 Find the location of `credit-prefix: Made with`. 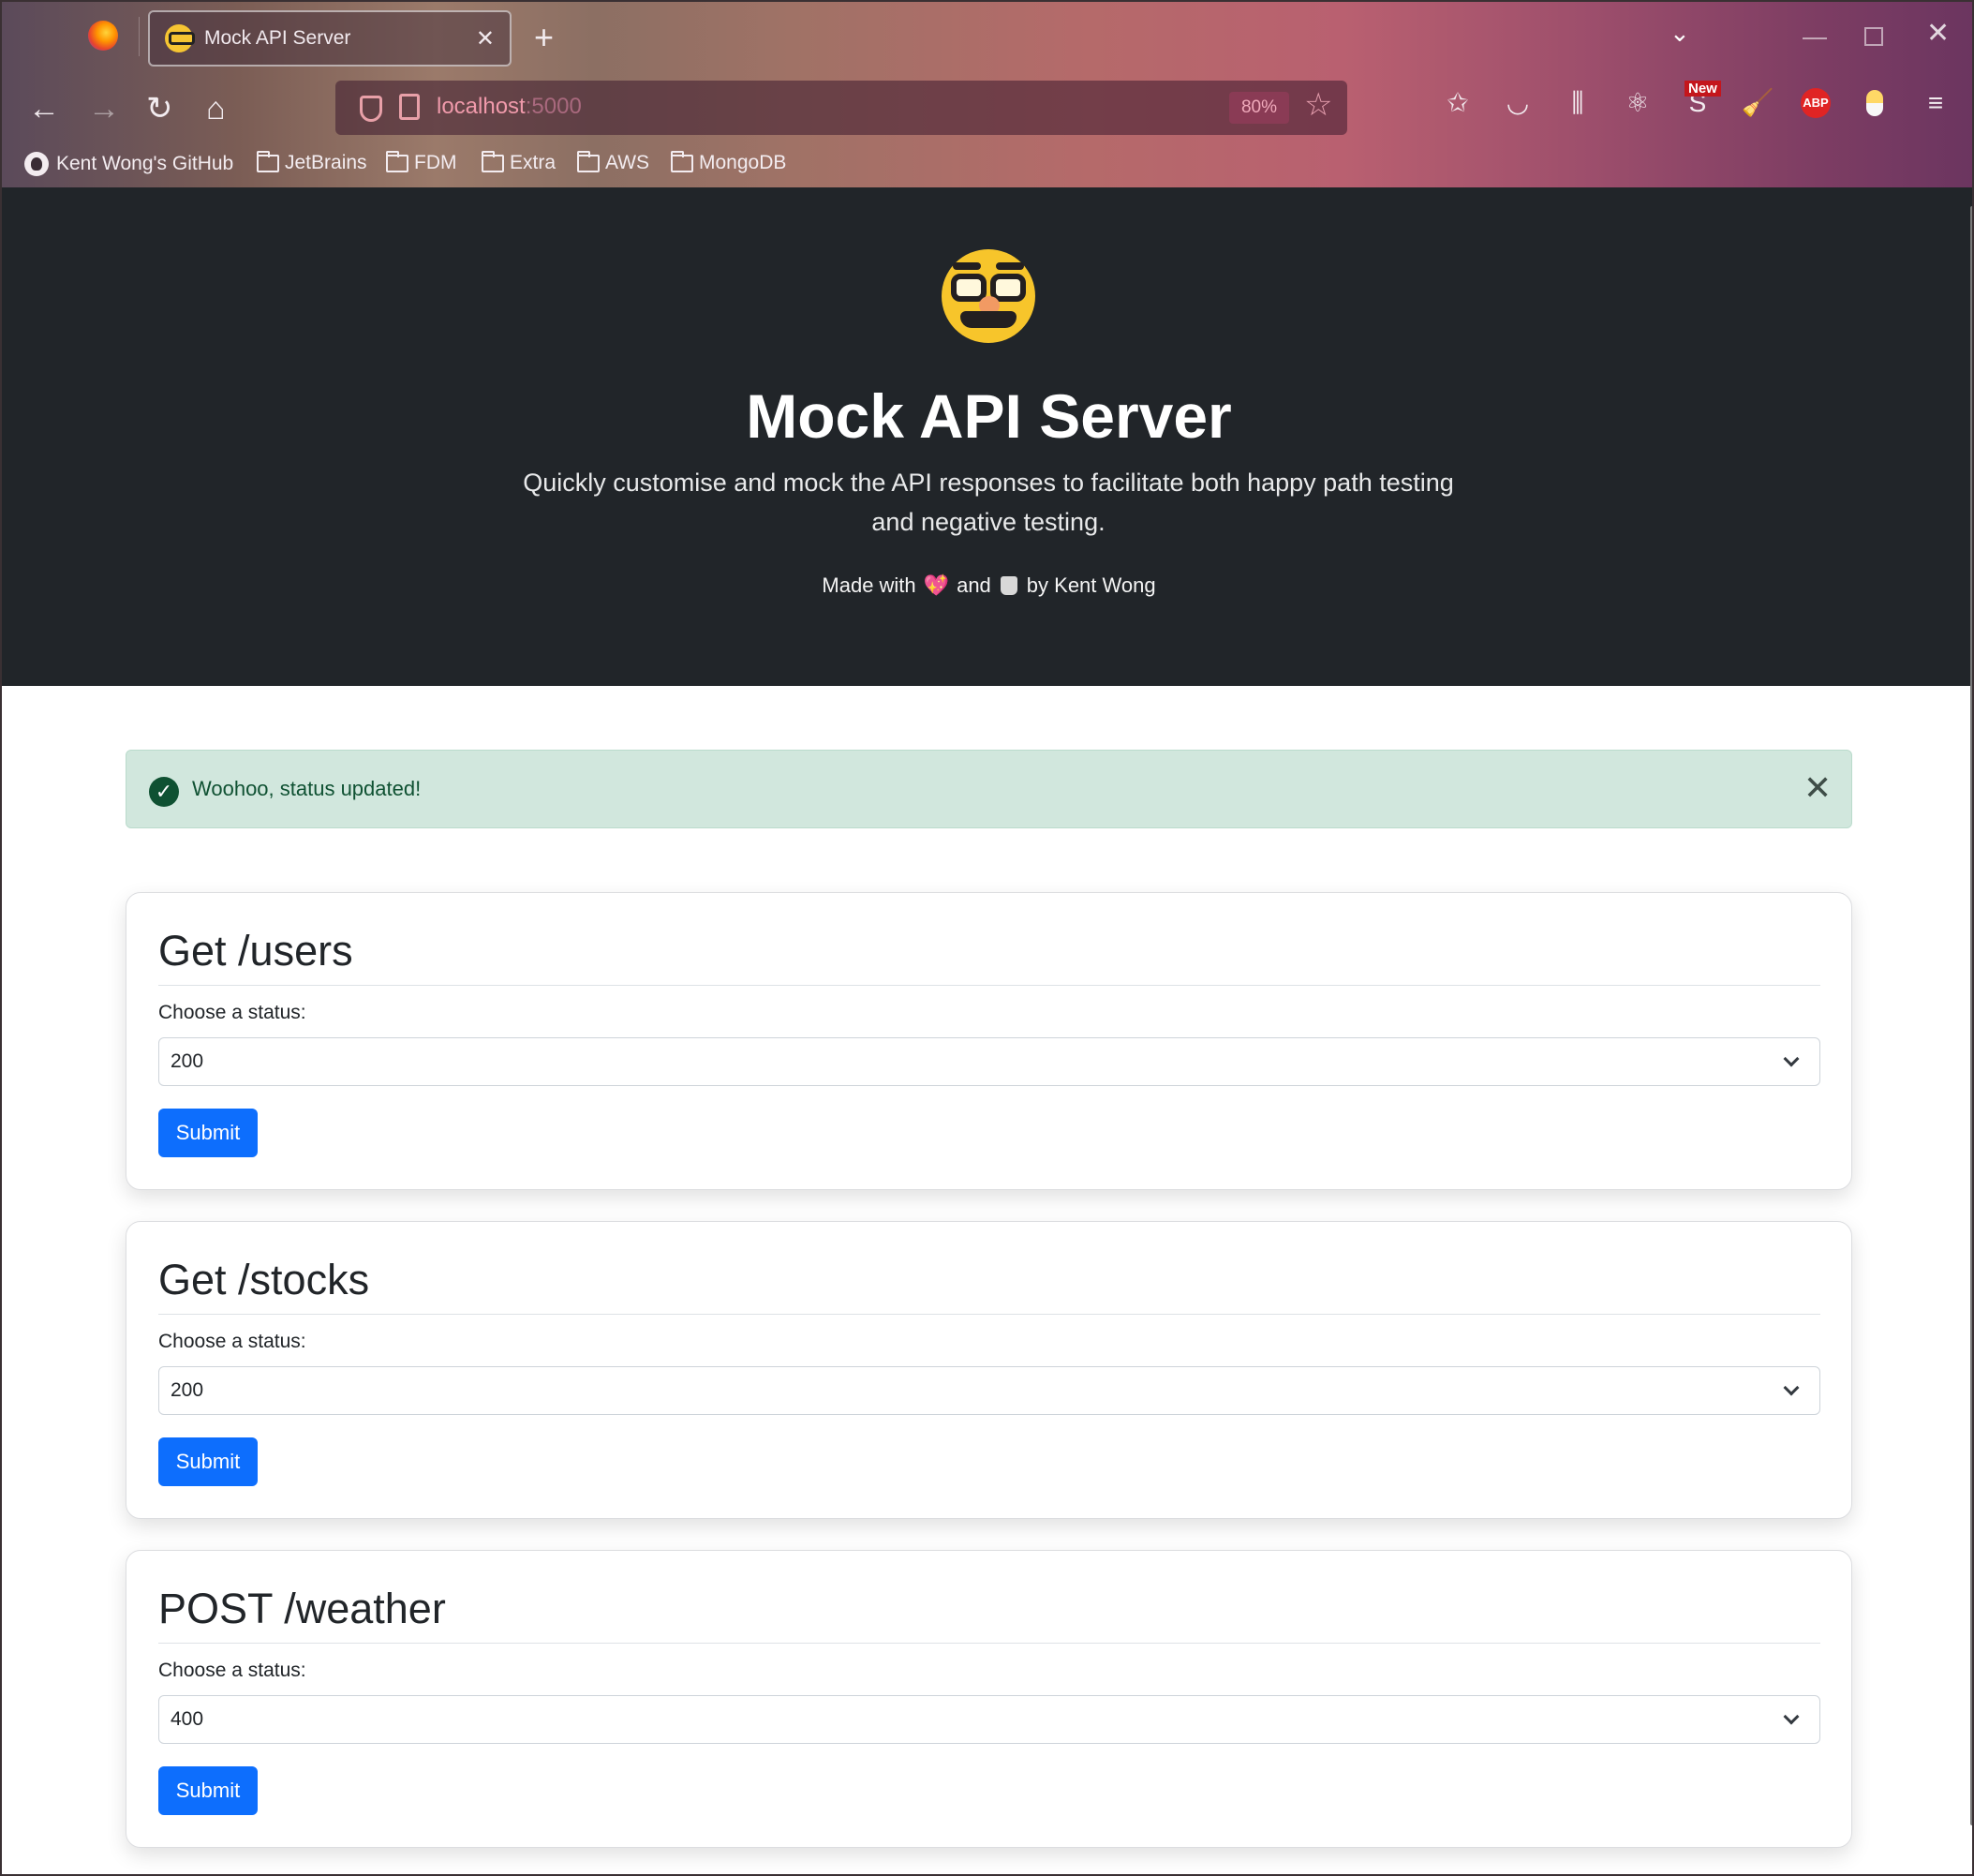

credit-prefix: Made with is located at coordinates (869, 585).